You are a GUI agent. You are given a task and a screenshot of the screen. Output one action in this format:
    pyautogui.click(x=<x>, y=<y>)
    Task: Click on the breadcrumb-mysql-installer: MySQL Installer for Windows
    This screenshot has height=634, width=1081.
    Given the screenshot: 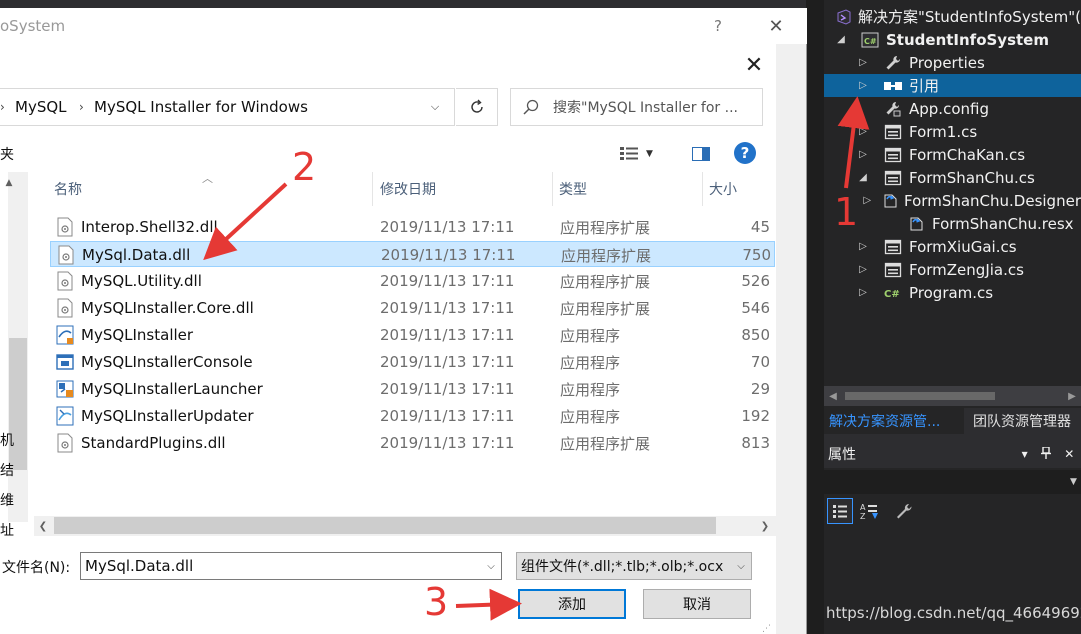 What is the action you would take?
    pyautogui.click(x=201, y=107)
    